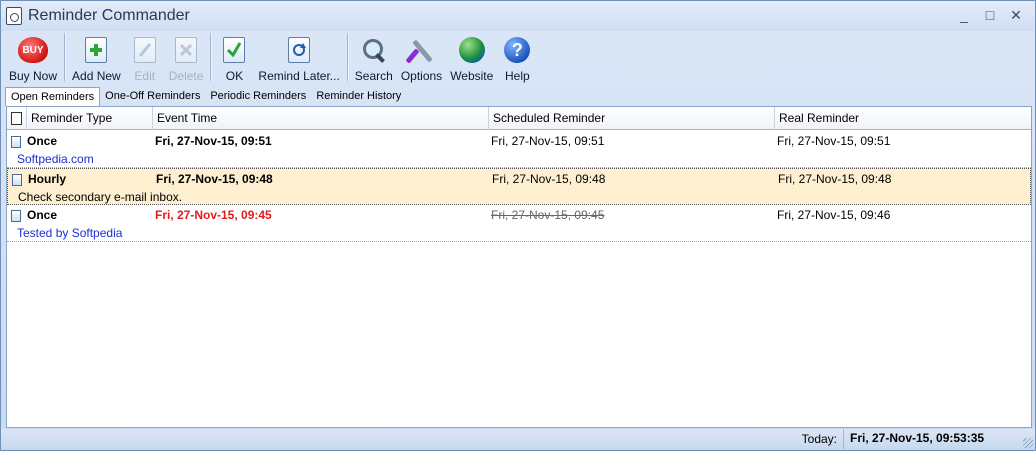  What do you see at coordinates (258, 96) in the screenshot?
I see `tab-periodic-reminders: Periodic Reminders` at bounding box center [258, 96].